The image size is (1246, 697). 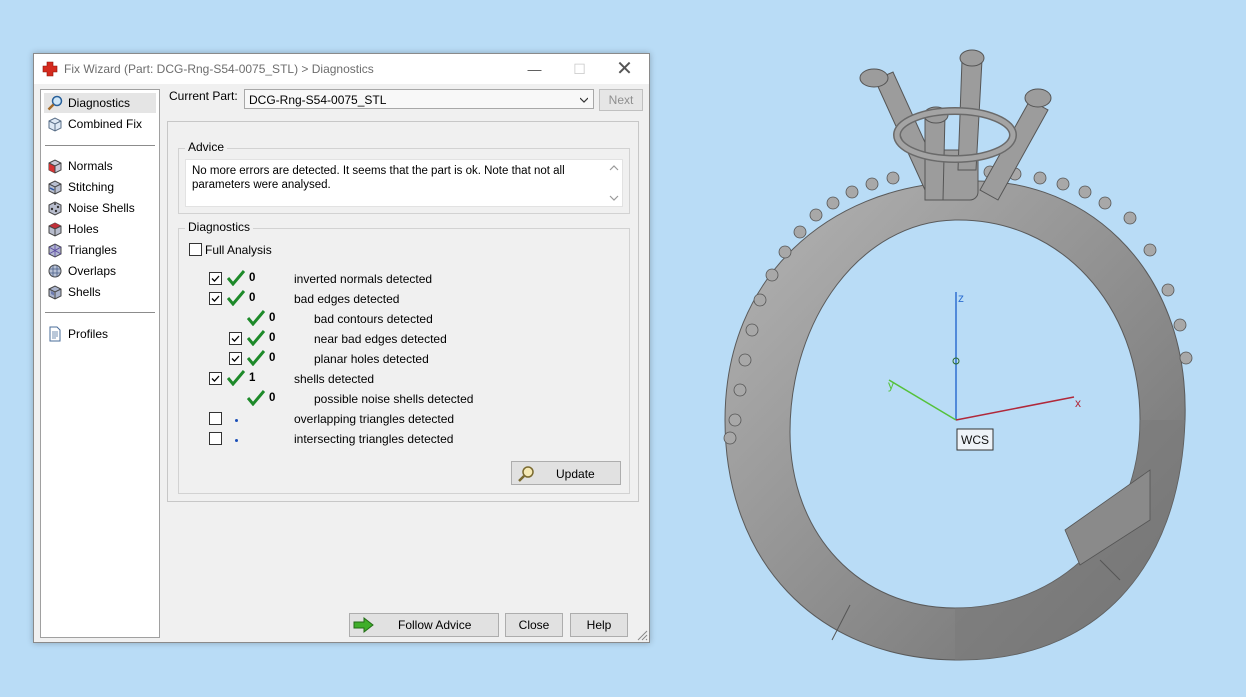 I want to click on diag-label: overlapping triangles detected, so click(x=374, y=419).